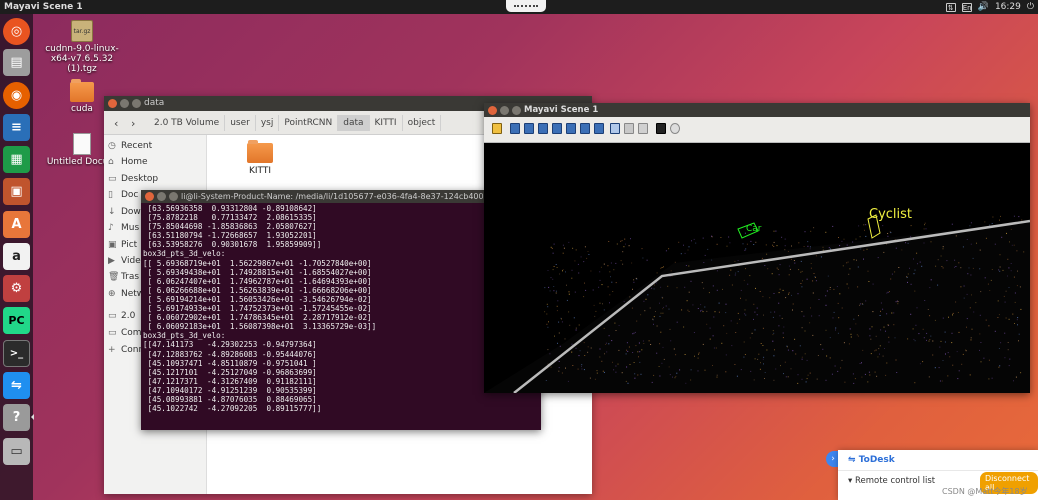 The width and height of the screenshot is (1038, 500). Describe the element at coordinates (82, 59) in the screenshot. I see `desktop-icon-label: cudnn-9.0-linux-x64-v7.6.5.32 (1).tgz` at that location.